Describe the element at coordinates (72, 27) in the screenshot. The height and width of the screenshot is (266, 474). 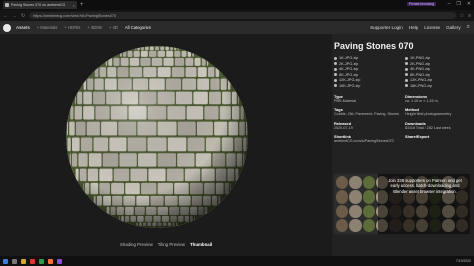
I see `nav-hdris: + HDRIs` at that location.